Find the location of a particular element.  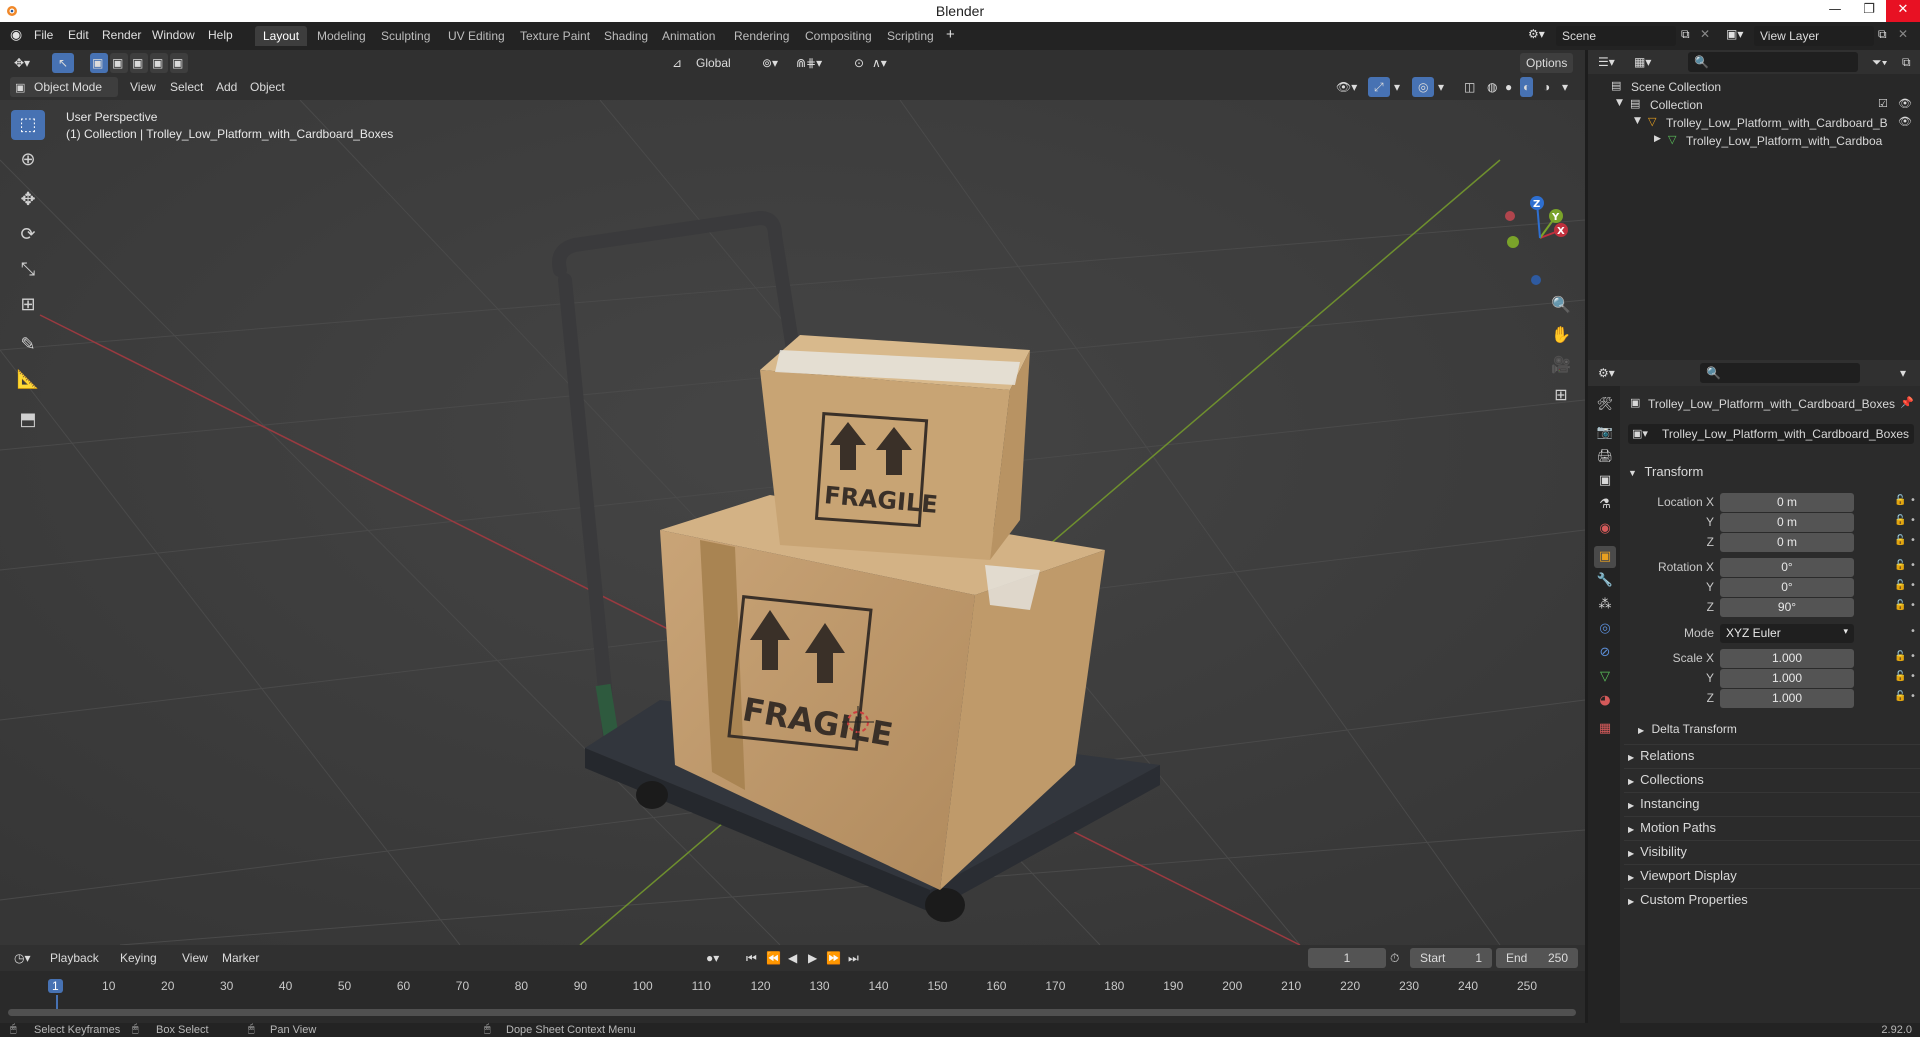

location-x-field: 0 m is located at coordinates (1787, 502).